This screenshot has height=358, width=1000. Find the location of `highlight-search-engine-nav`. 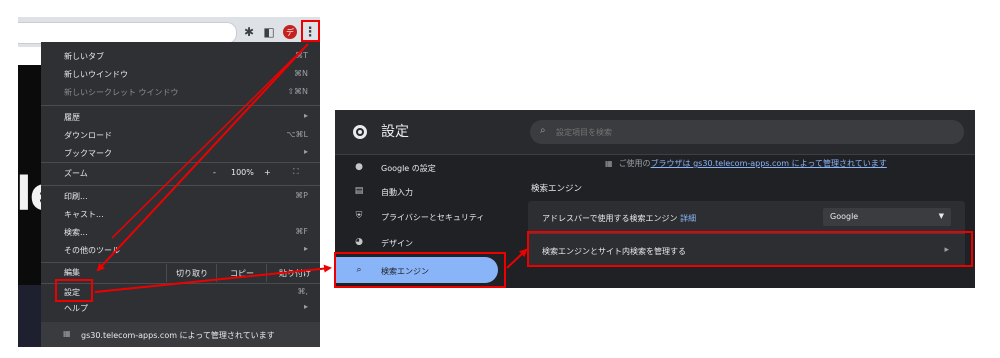

highlight-search-engine-nav is located at coordinates (420, 270).